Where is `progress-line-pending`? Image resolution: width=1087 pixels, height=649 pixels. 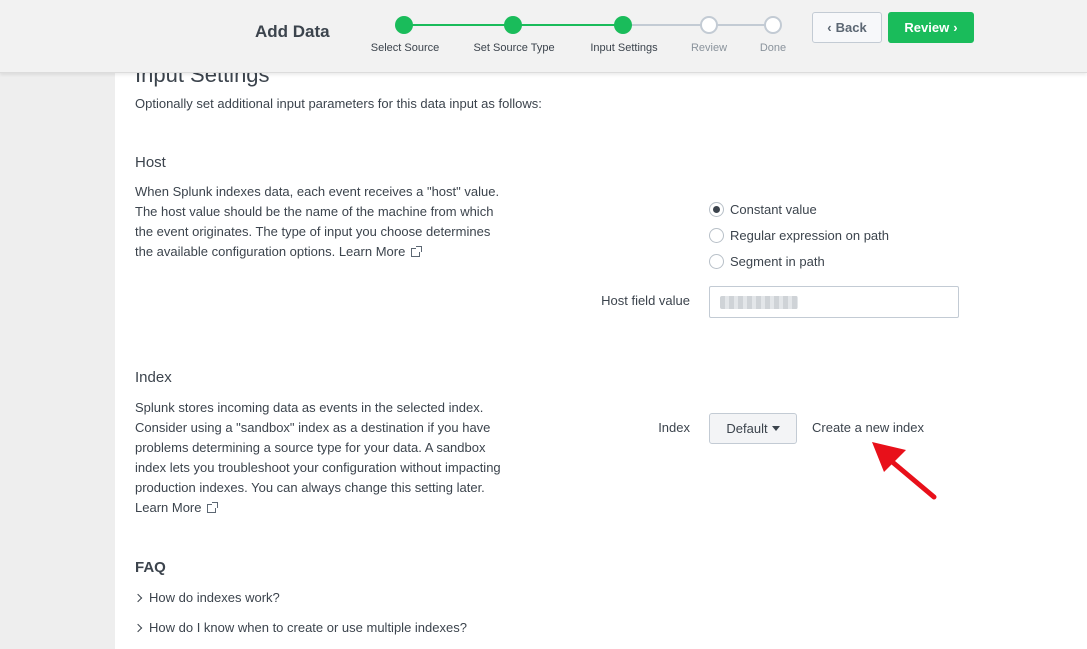
progress-line-pending is located at coordinates (697, 25).